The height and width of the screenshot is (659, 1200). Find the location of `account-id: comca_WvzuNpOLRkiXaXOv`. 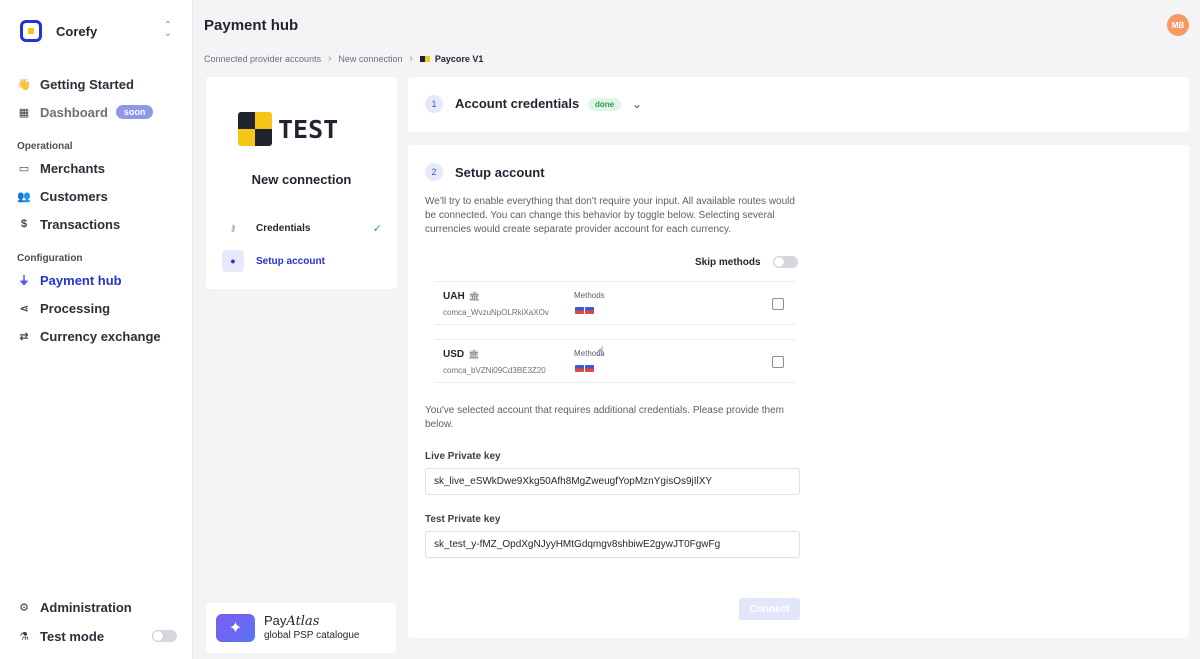

account-id: comca_WvzuNpOLRkiXaXOv is located at coordinates (496, 312).